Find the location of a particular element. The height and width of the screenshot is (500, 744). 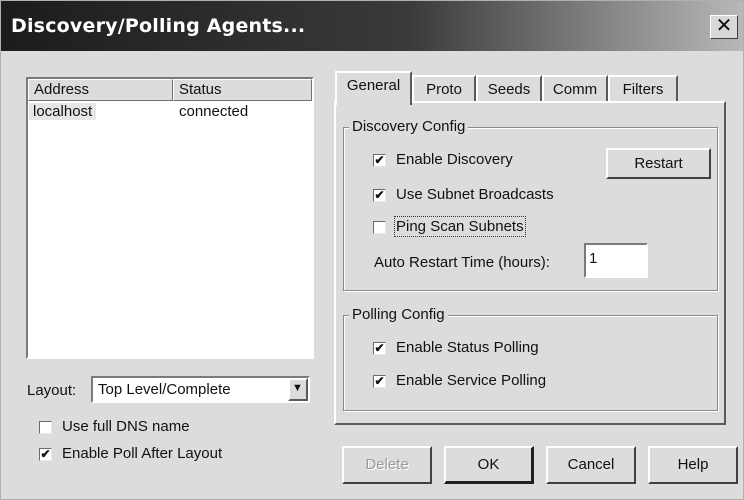

restart-button: Restart is located at coordinates (658, 163).